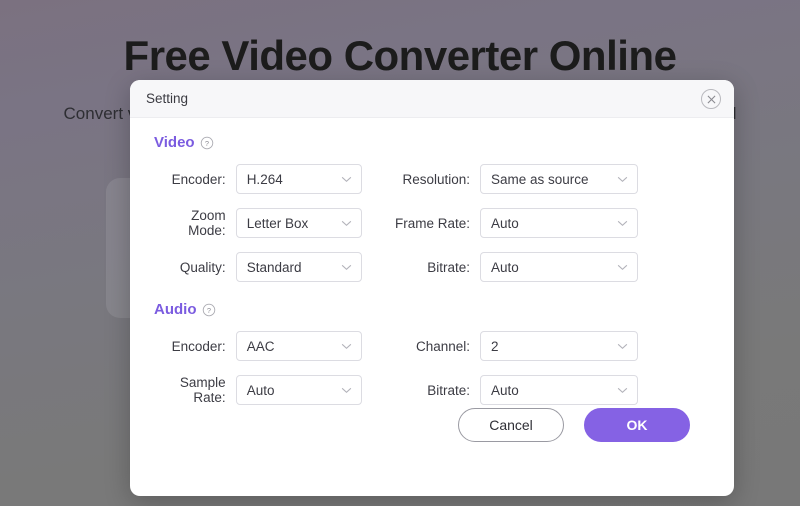 The height and width of the screenshot is (506, 800). I want to click on select-video-frame-rate-value: Auto, so click(505, 223).